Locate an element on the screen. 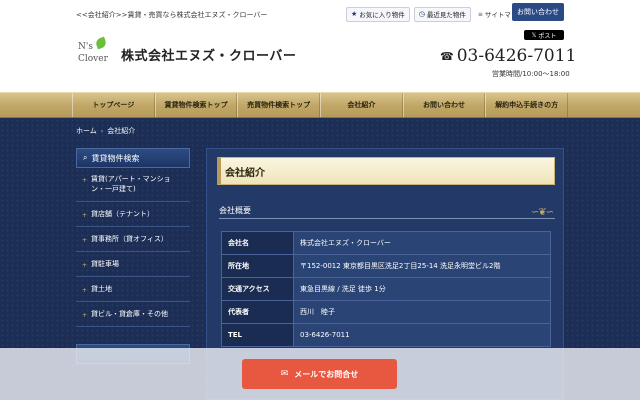 This screenshot has height=400, width=640. envelope-icon: ✉ is located at coordinates (284, 374).